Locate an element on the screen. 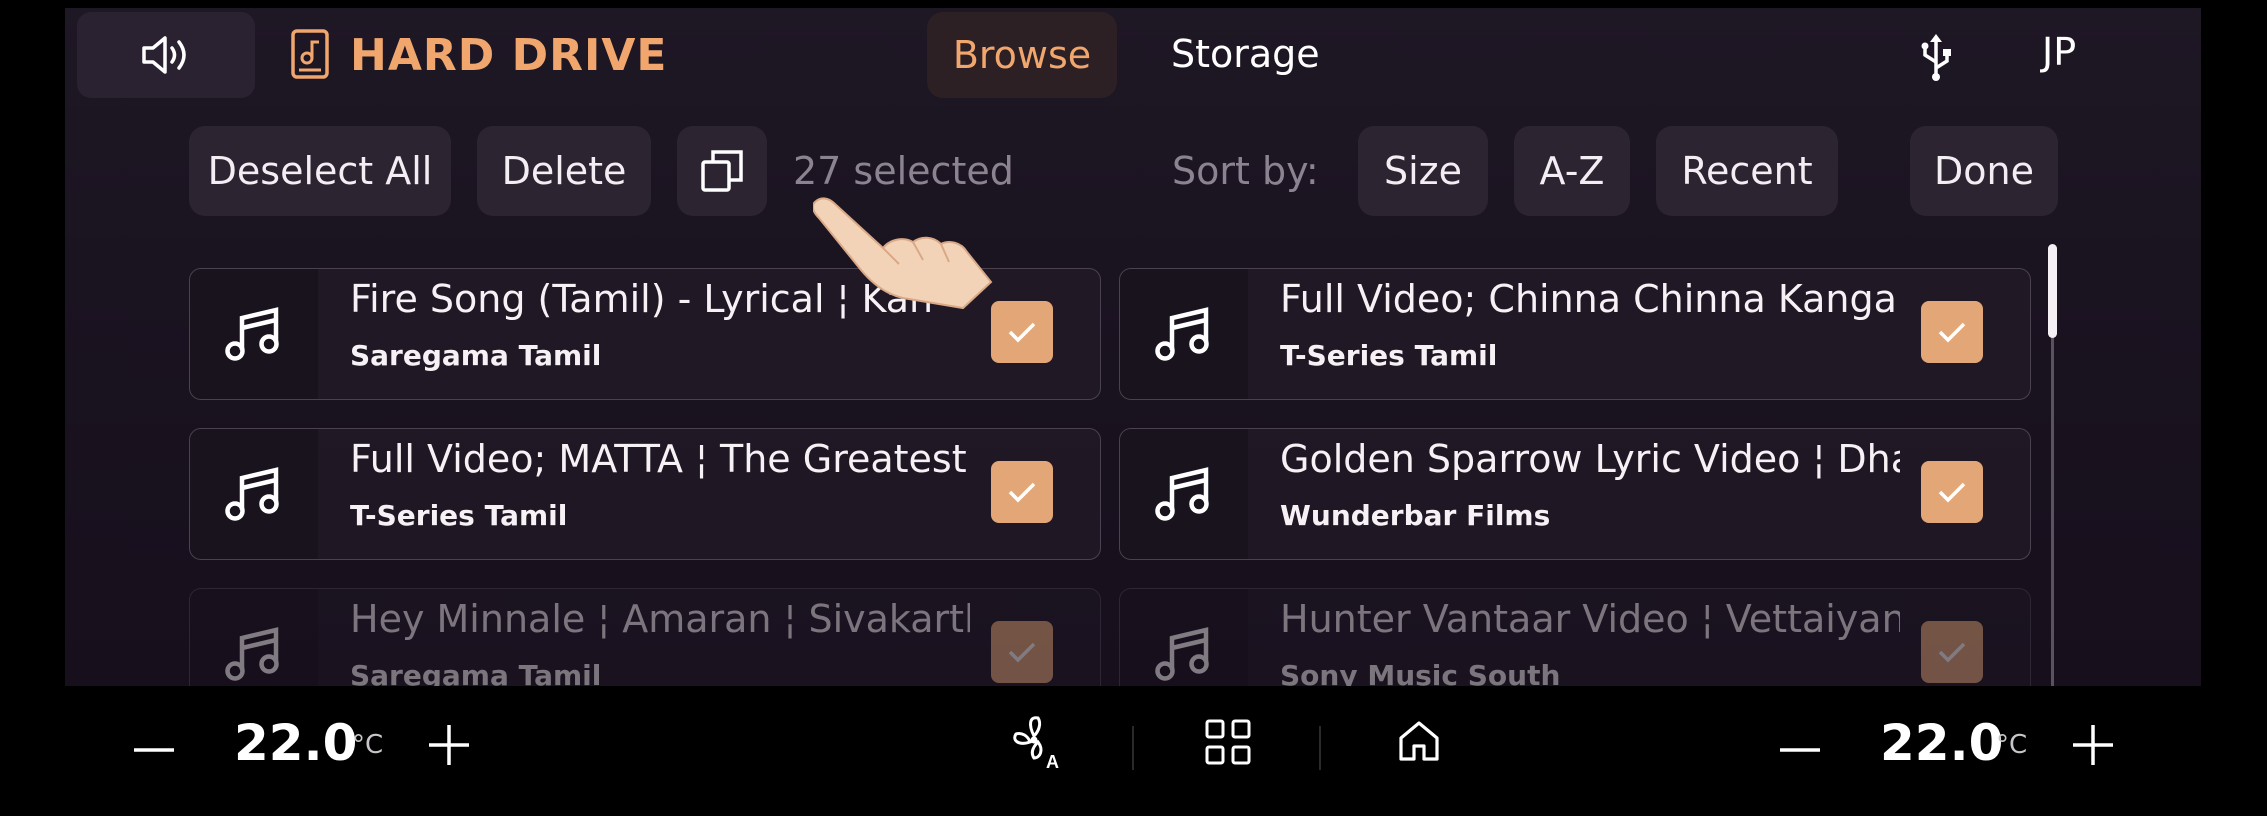 This screenshot has height=816, width=2267. track-artist: Sony Music South is located at coordinates (1420, 672).